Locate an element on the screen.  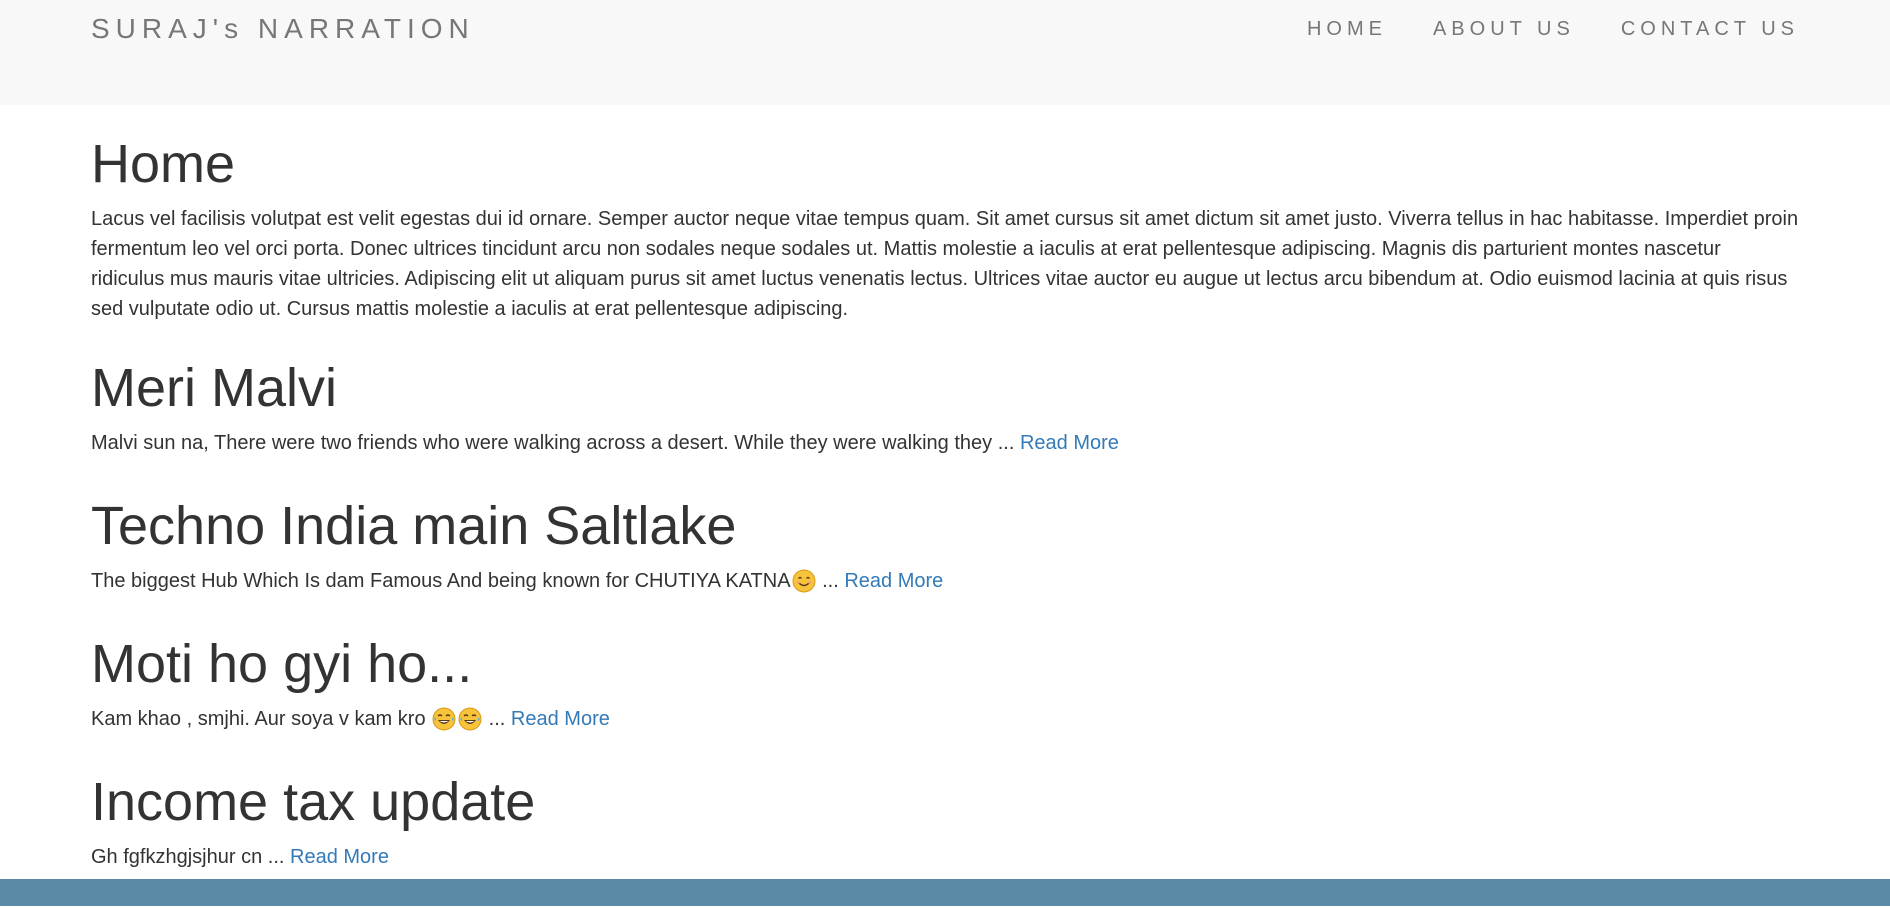
post-excerpt: Kam khao , smjhi. Aur soya v kam kro is located at coordinates (261, 719).